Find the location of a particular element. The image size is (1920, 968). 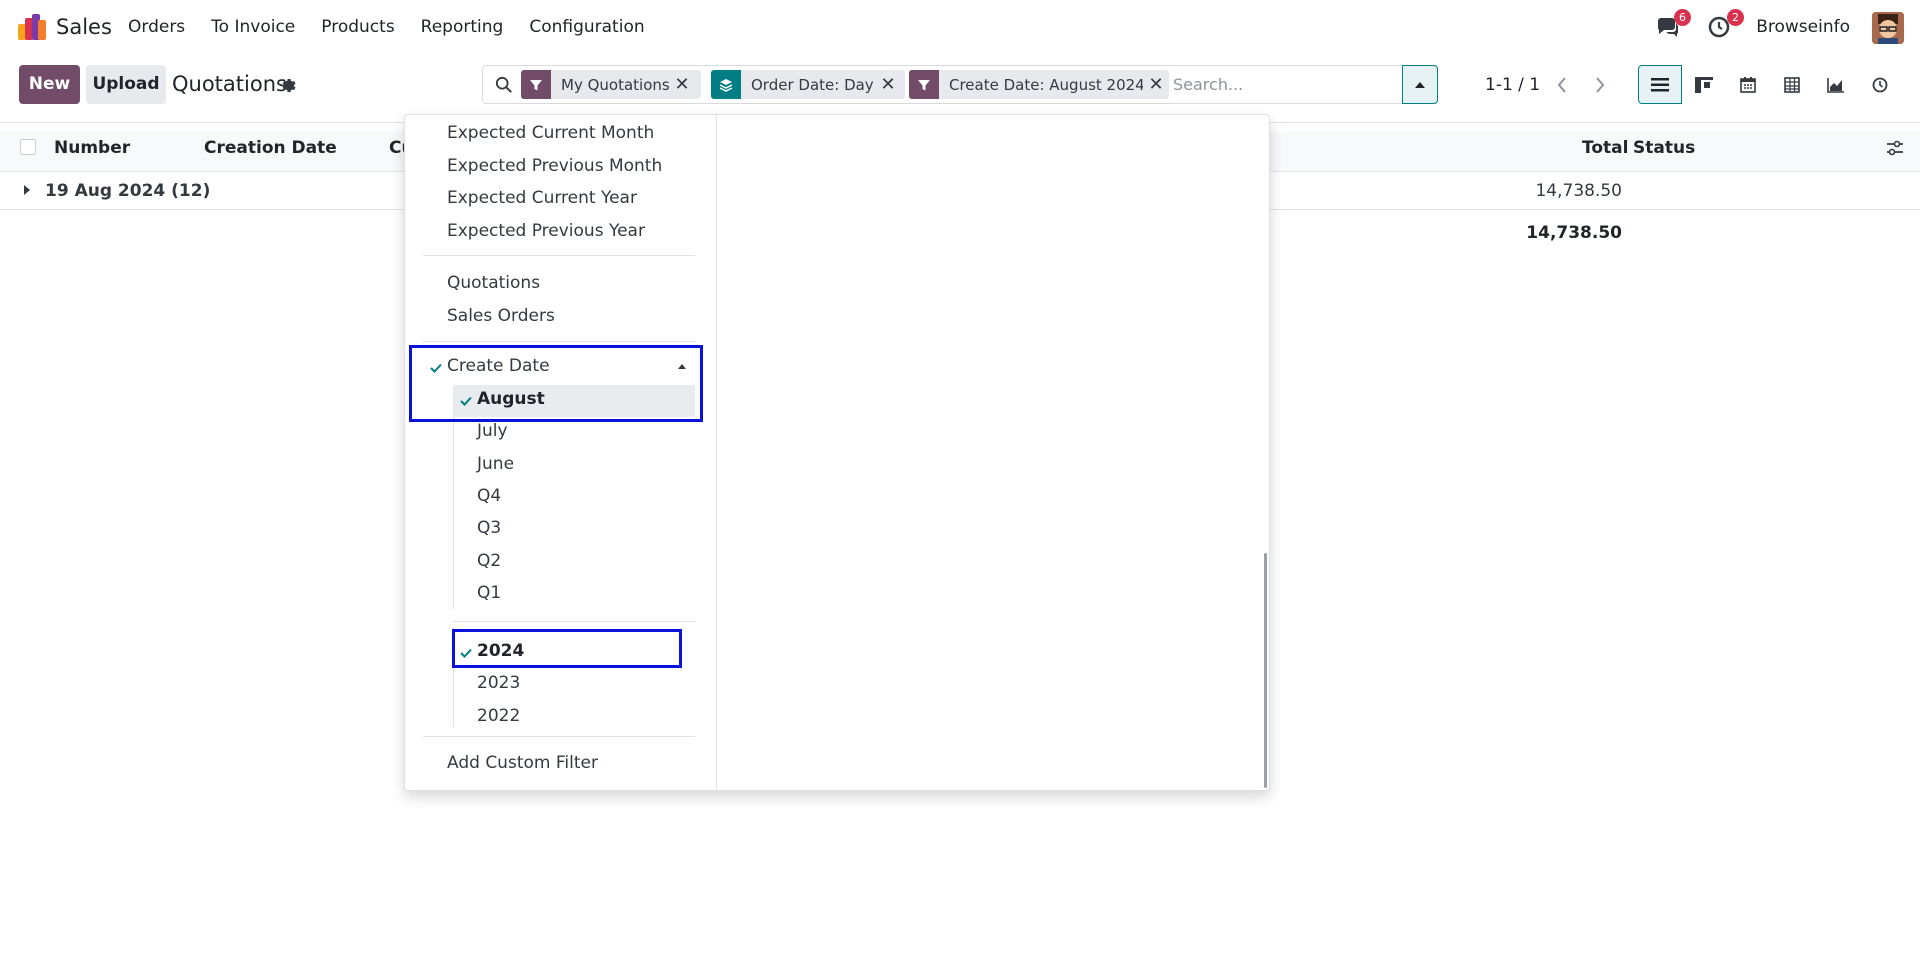

column-settings-icon is located at coordinates (1895, 148).